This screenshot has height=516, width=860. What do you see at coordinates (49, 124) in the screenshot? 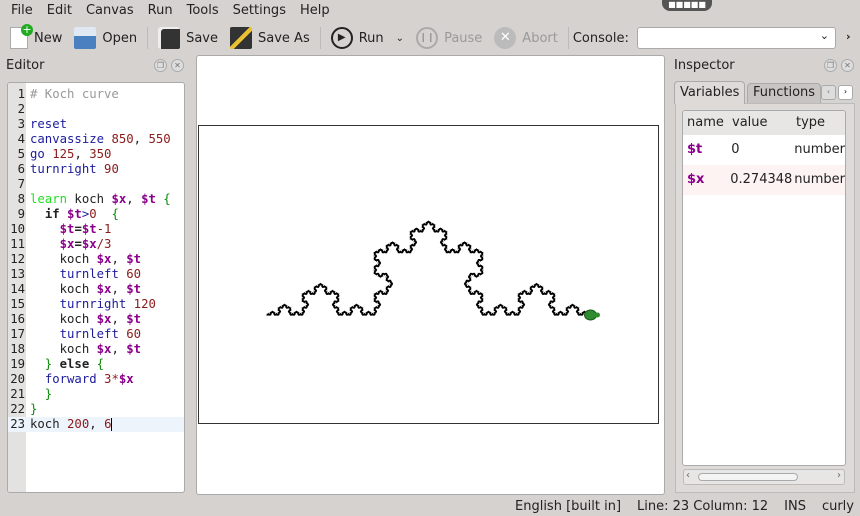
I see `code-token: reset` at bounding box center [49, 124].